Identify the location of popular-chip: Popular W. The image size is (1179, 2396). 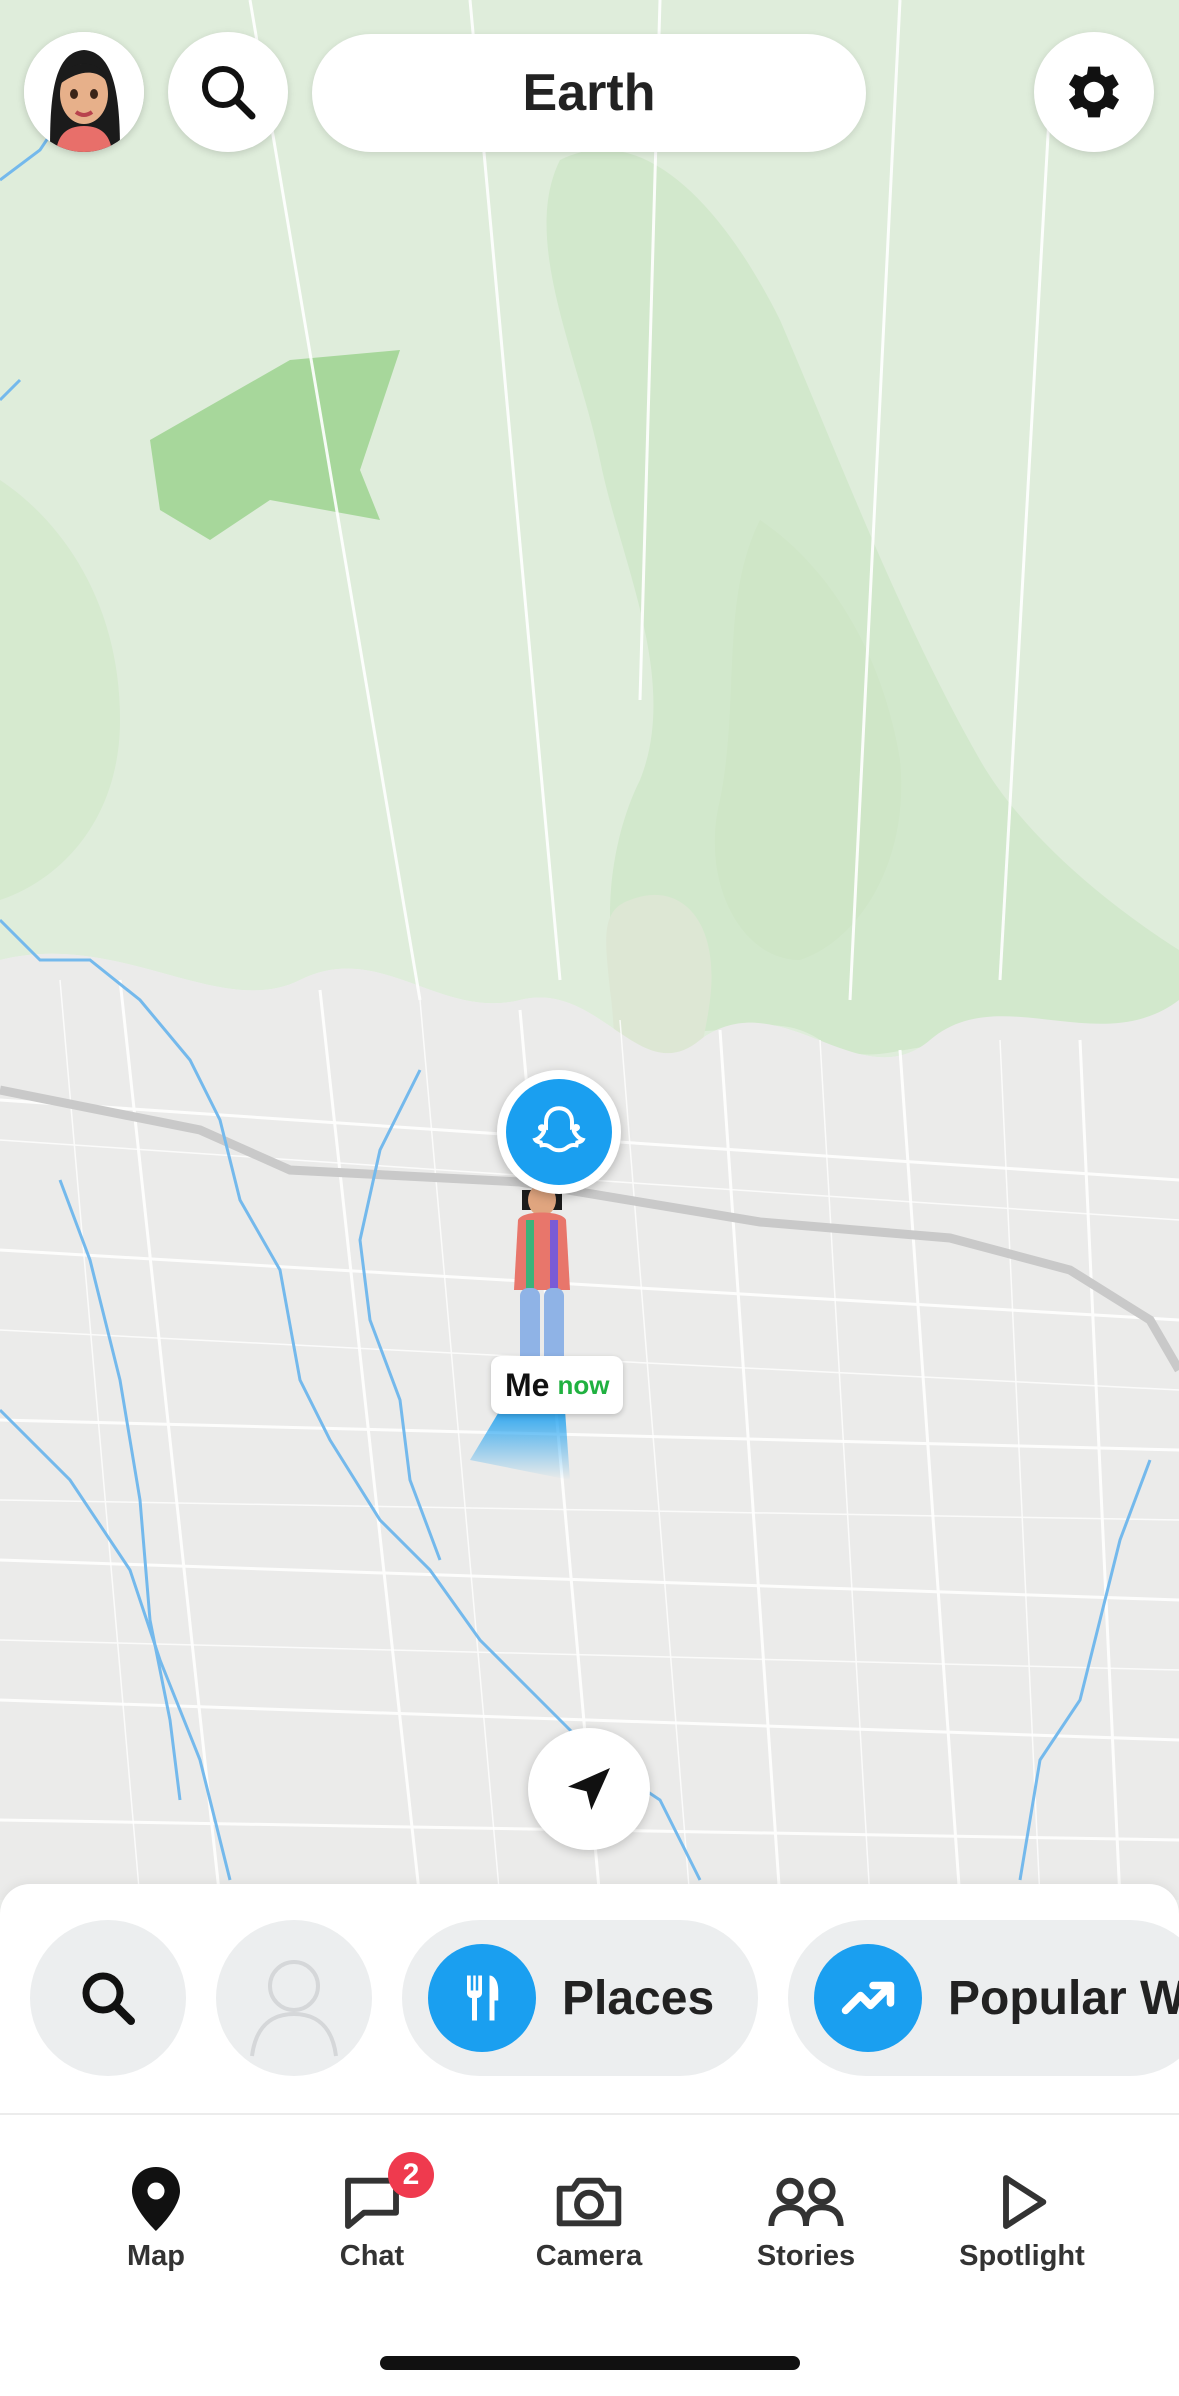
(983, 1998).